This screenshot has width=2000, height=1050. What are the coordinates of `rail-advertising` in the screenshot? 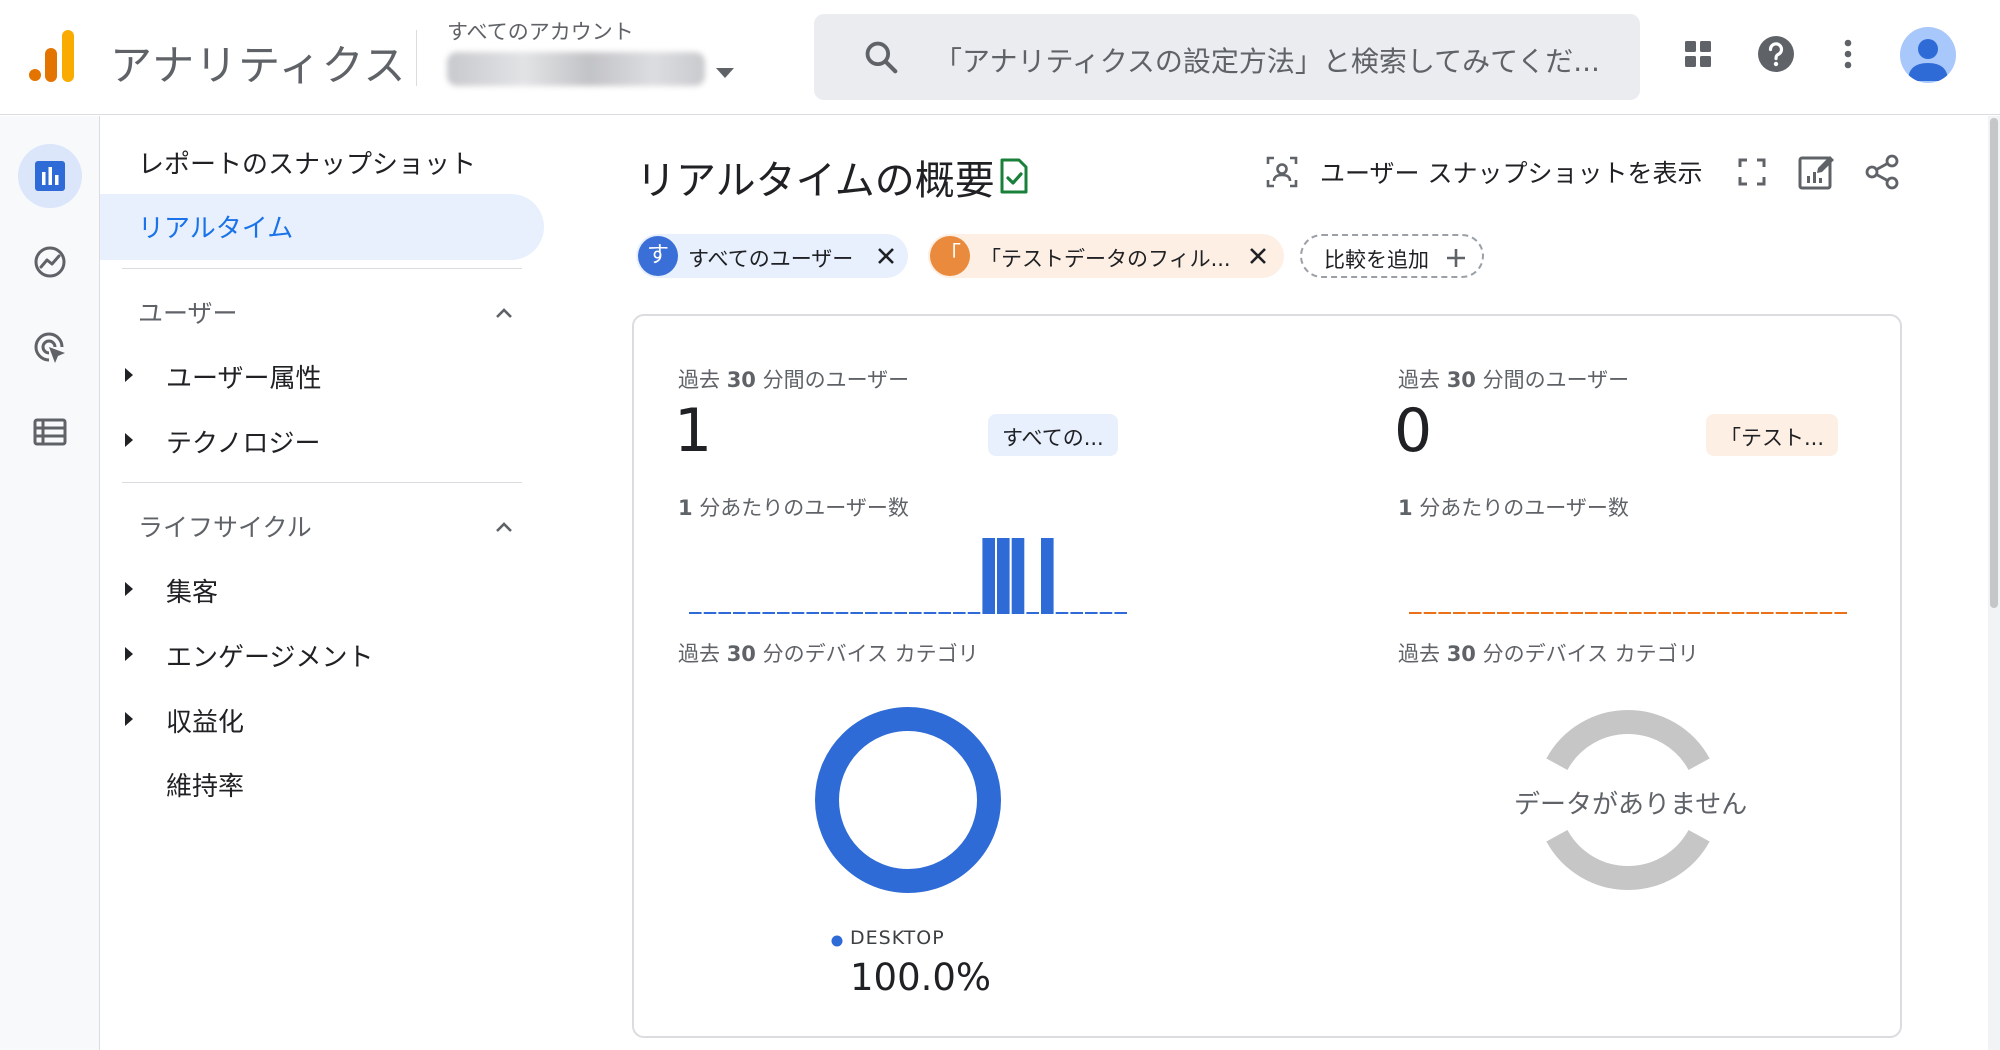 It's located at (50, 348).